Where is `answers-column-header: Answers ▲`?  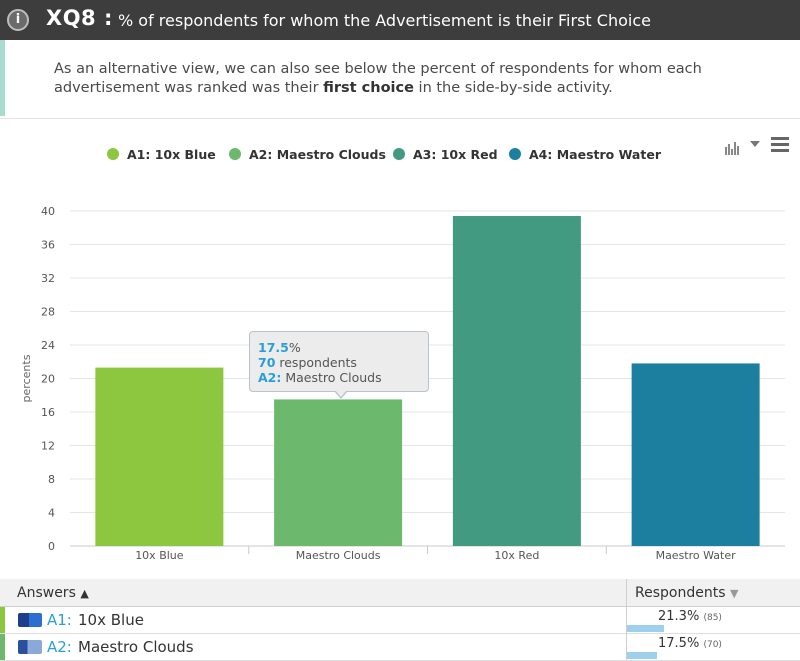
answers-column-header: Answers ▲ is located at coordinates (53, 593).